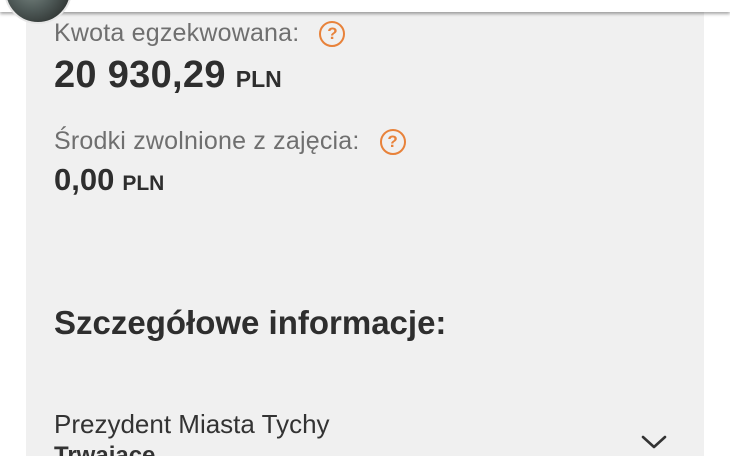 The image size is (730, 456). What do you see at coordinates (365, 6) in the screenshot?
I see `header-bar` at bounding box center [365, 6].